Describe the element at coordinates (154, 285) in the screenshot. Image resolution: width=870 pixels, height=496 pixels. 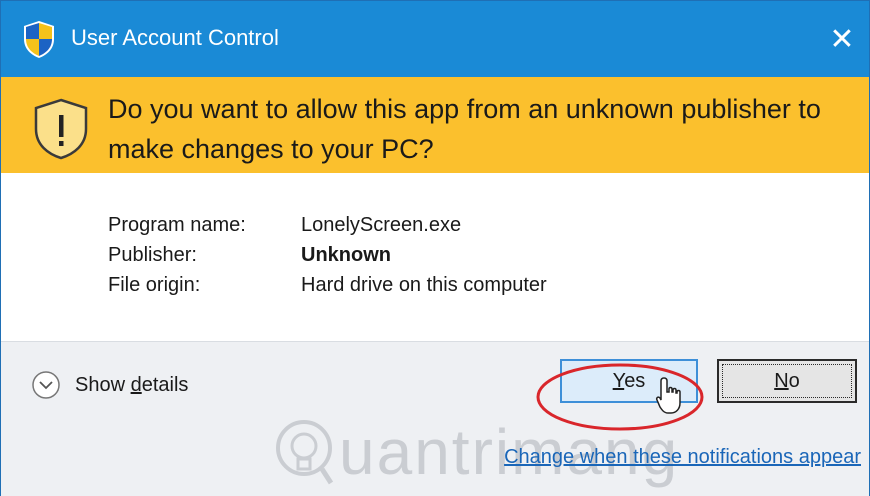
I see `file-origin-label: File origin:` at that location.